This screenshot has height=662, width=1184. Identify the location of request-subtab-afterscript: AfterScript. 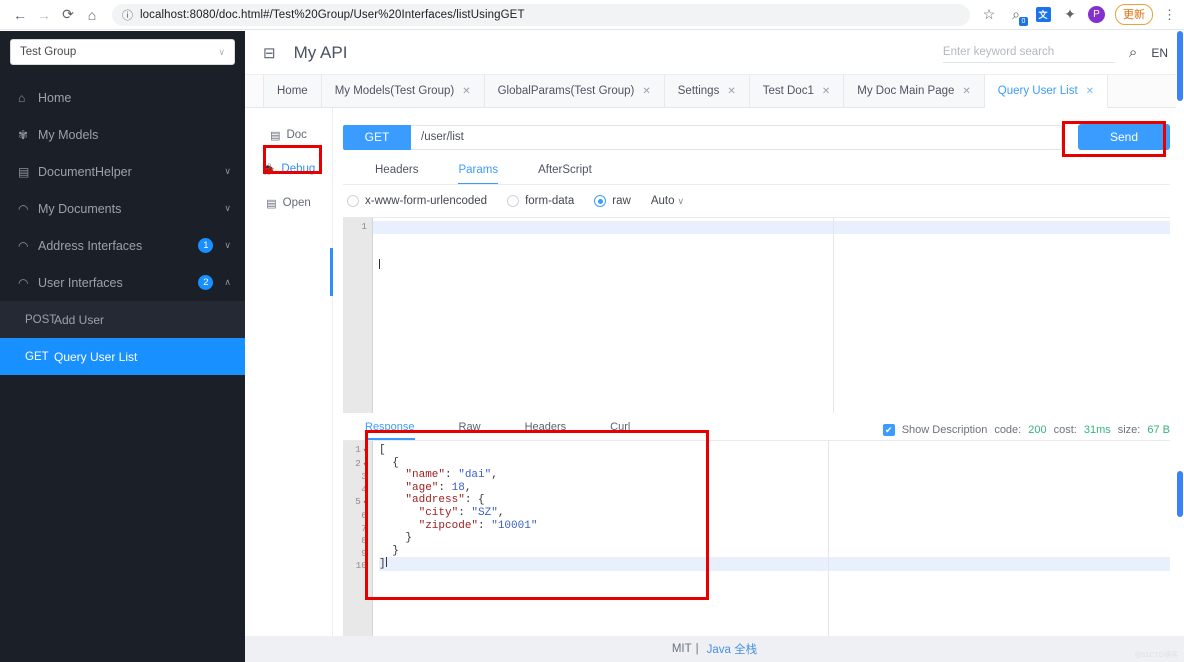
(565, 174).